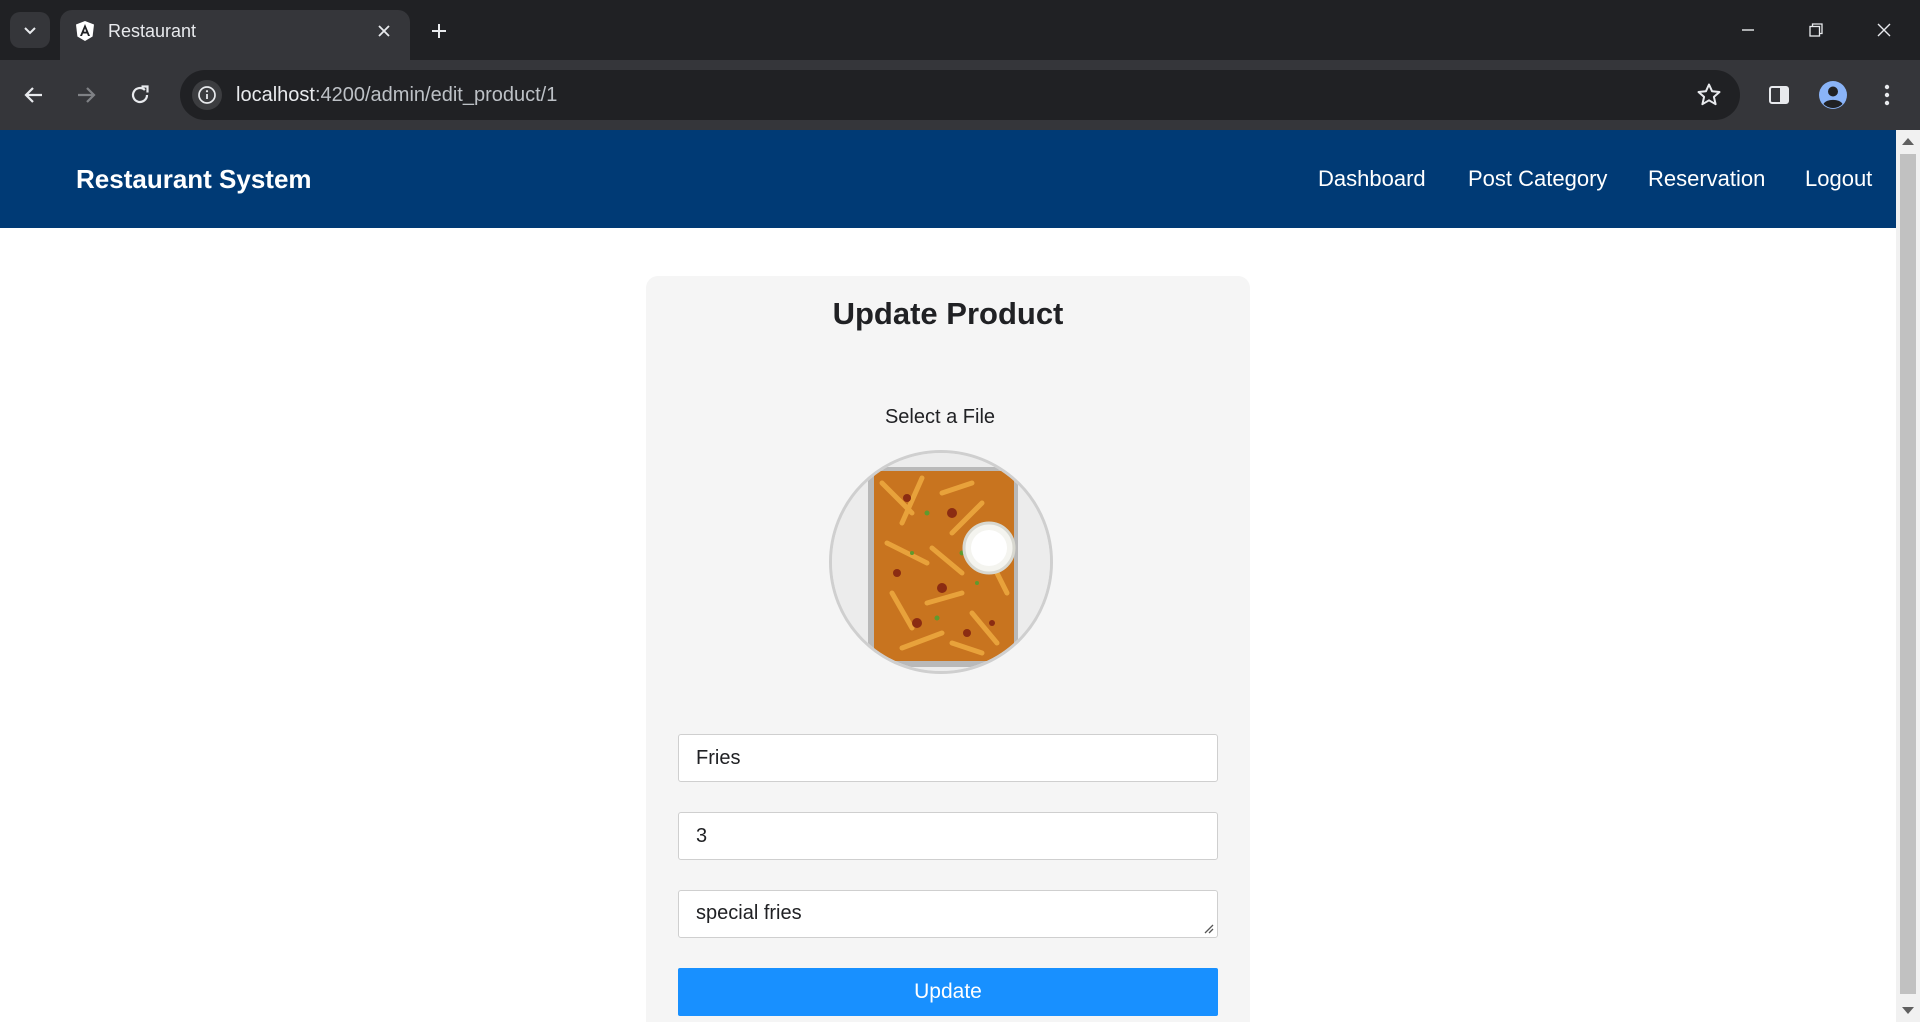 This screenshot has height=1022, width=1920. Describe the element at coordinates (1908, 141) in the screenshot. I see `scroll-up-arrow-icon` at that location.